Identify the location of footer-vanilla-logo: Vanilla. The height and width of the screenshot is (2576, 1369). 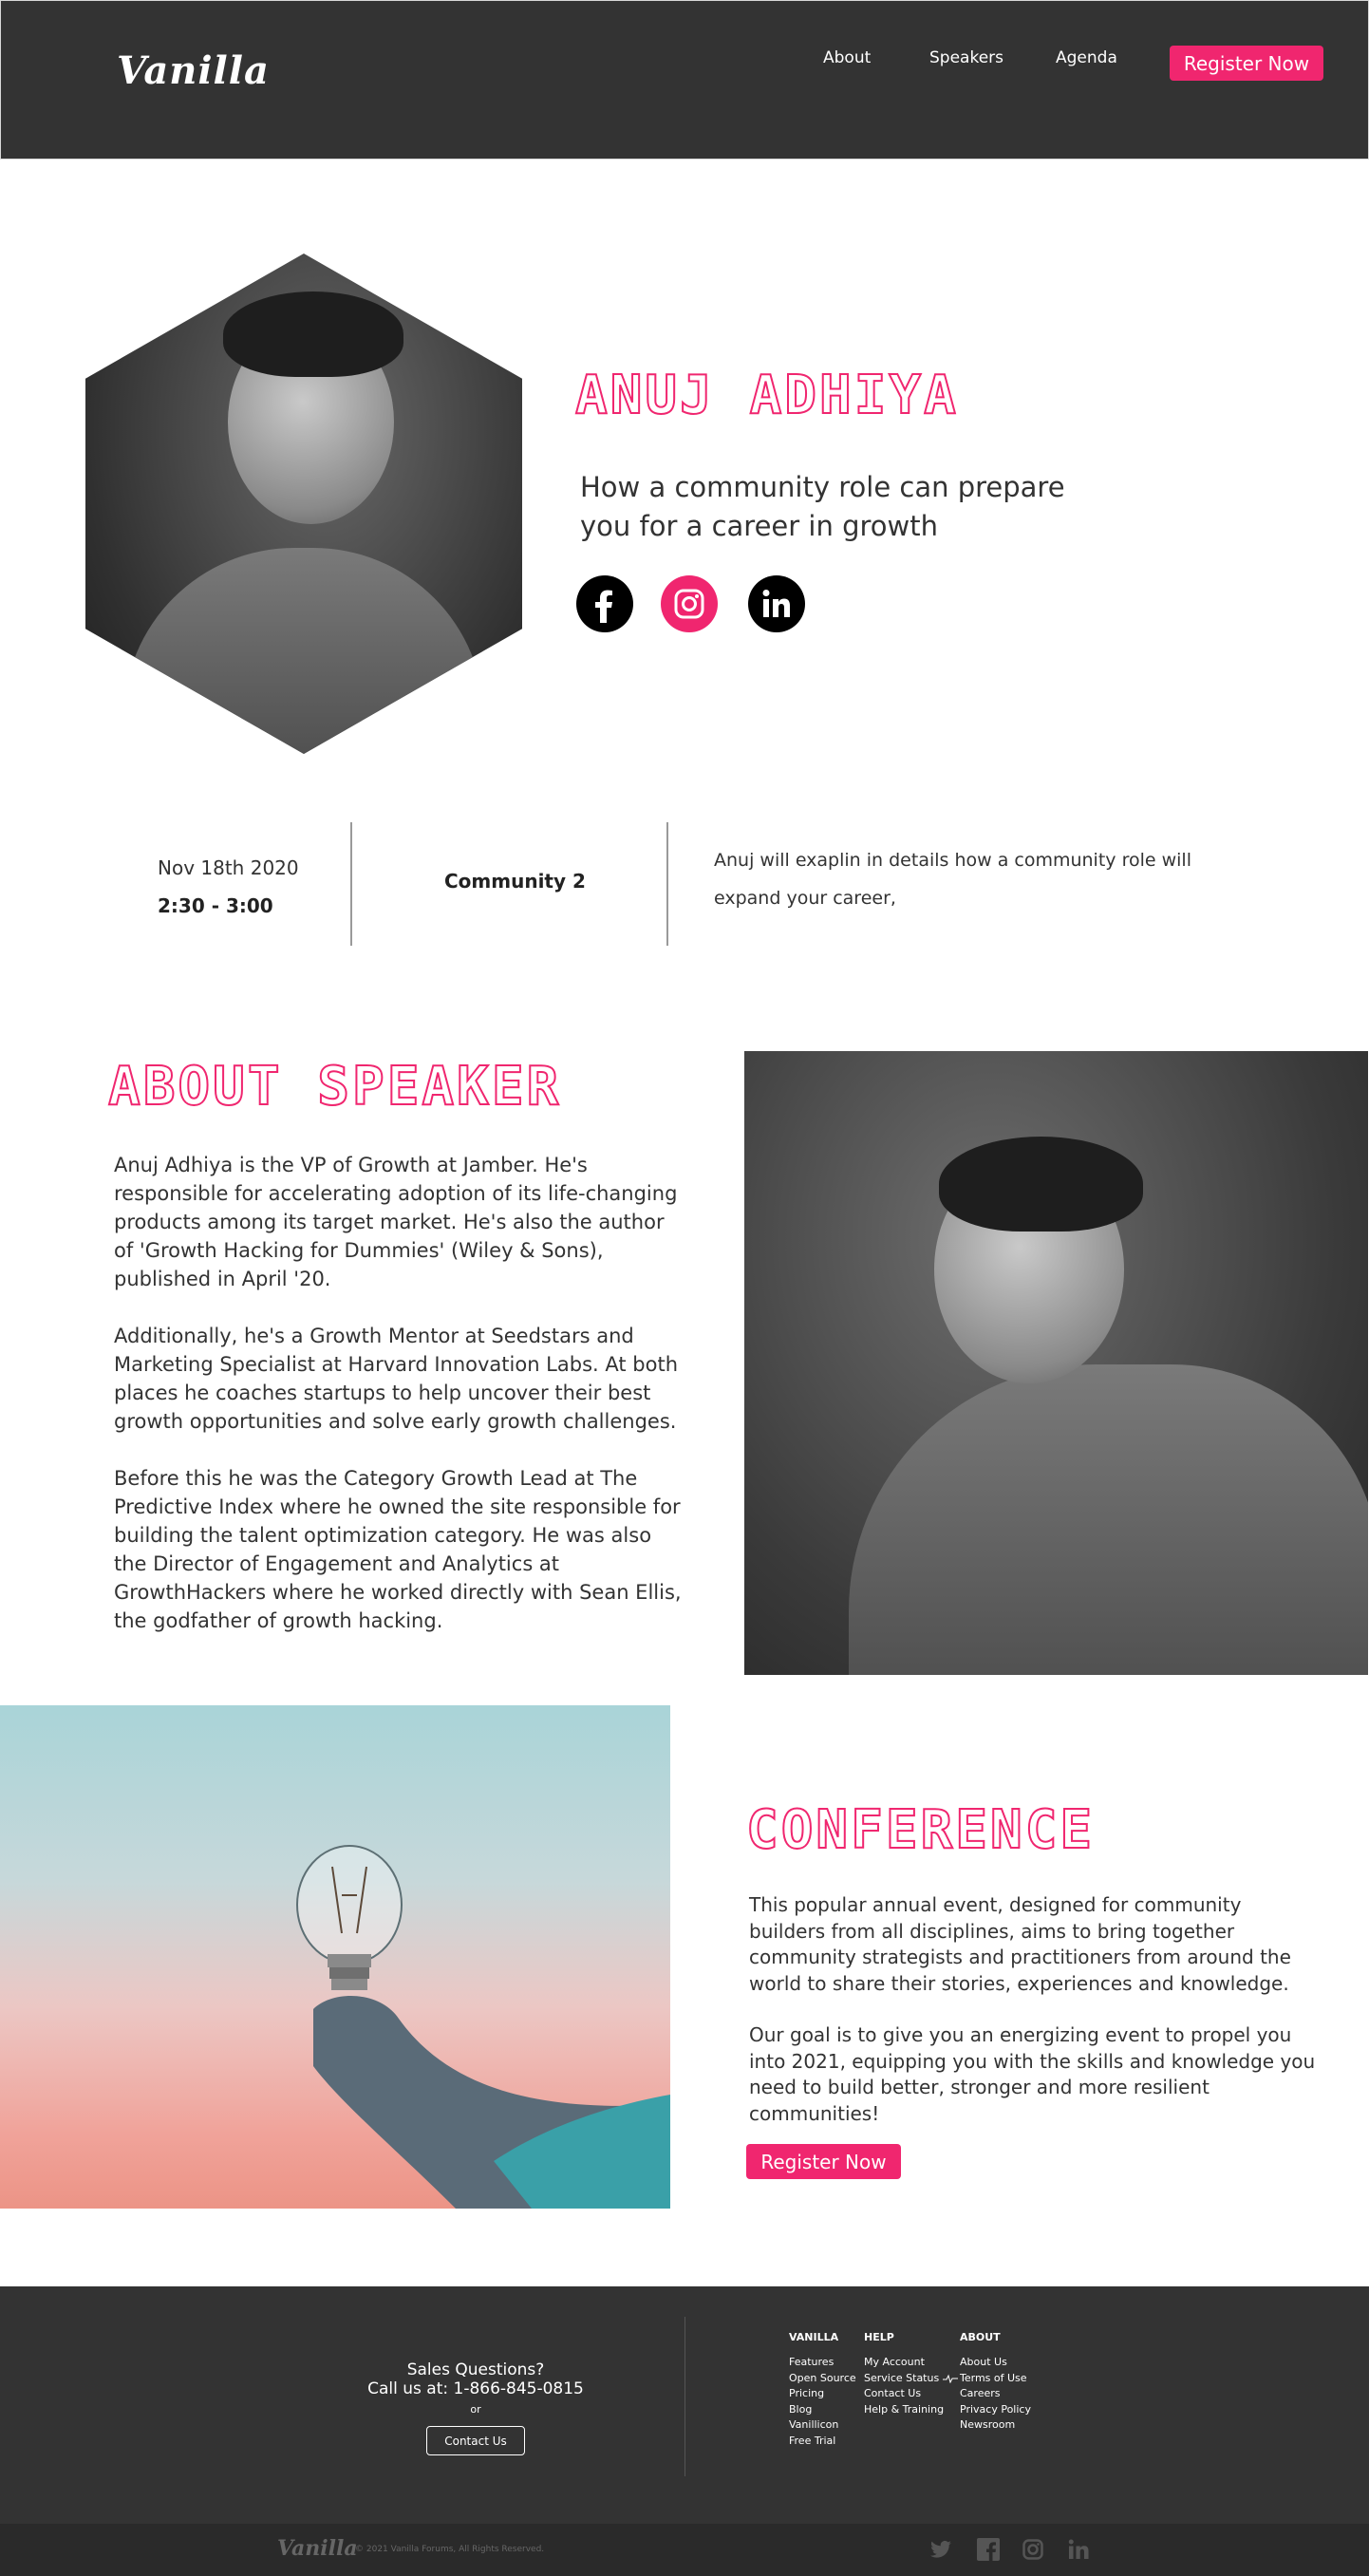
(317, 2548).